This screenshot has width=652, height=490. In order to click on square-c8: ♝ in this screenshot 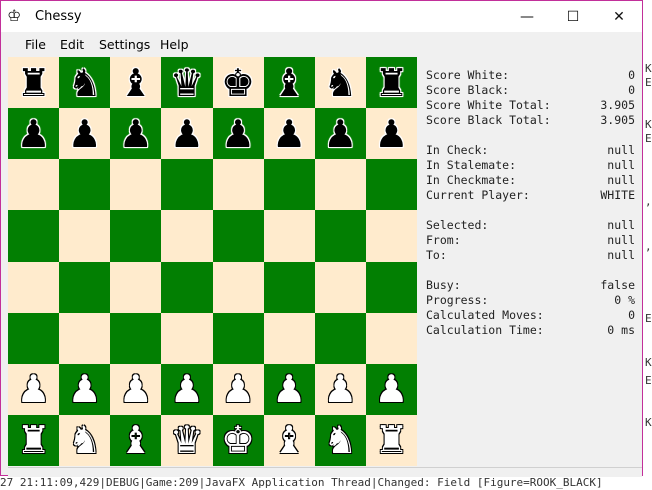, I will do `click(136, 83)`.